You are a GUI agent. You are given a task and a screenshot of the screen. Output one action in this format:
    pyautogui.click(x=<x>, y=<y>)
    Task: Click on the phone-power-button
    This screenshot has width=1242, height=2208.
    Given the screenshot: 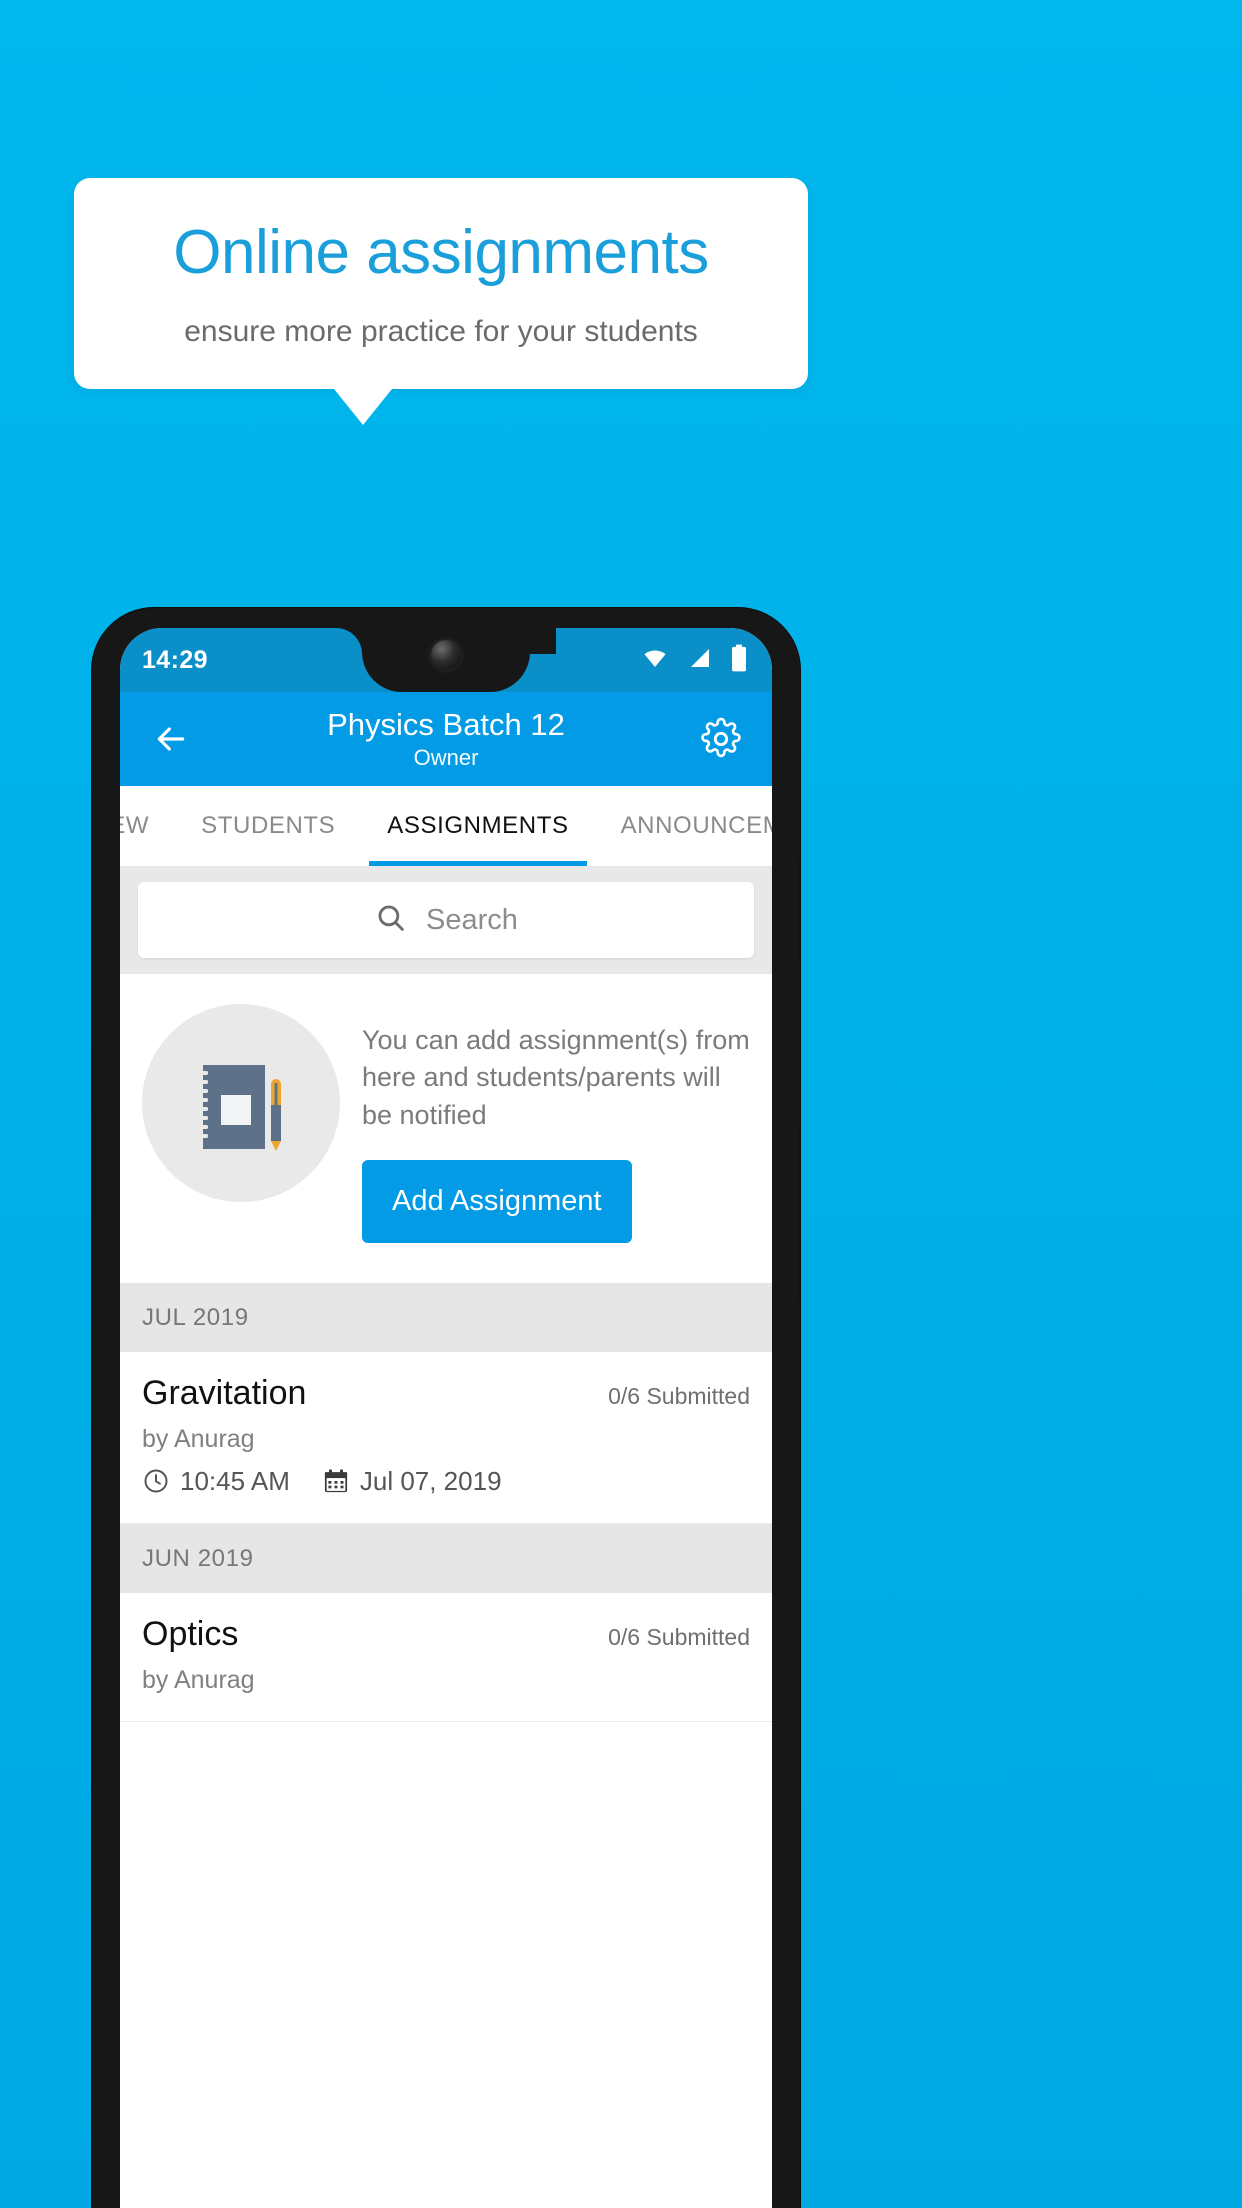 What is the action you would take?
    pyautogui.click(x=799, y=910)
    